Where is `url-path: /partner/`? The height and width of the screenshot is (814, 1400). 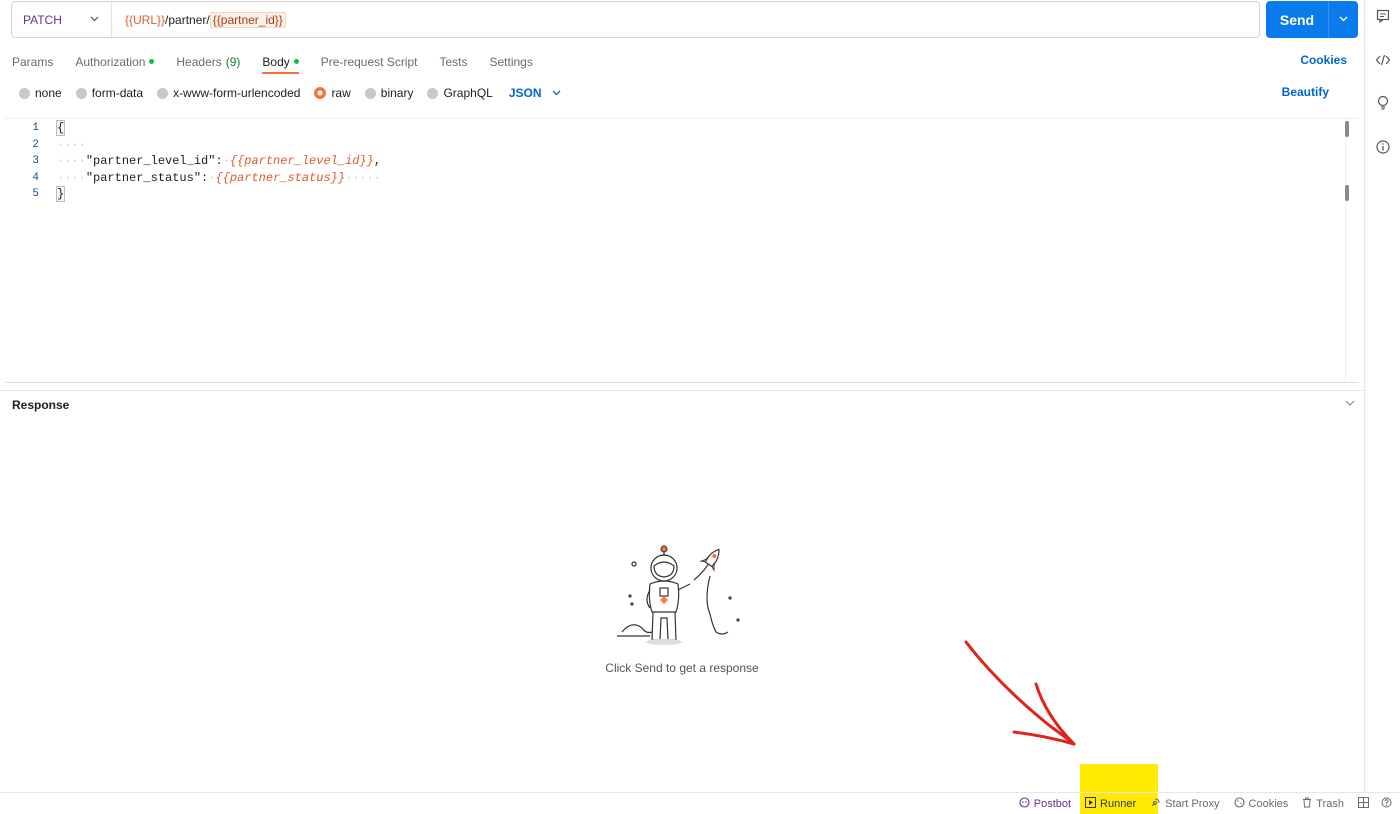 url-path: /partner/ is located at coordinates (187, 19).